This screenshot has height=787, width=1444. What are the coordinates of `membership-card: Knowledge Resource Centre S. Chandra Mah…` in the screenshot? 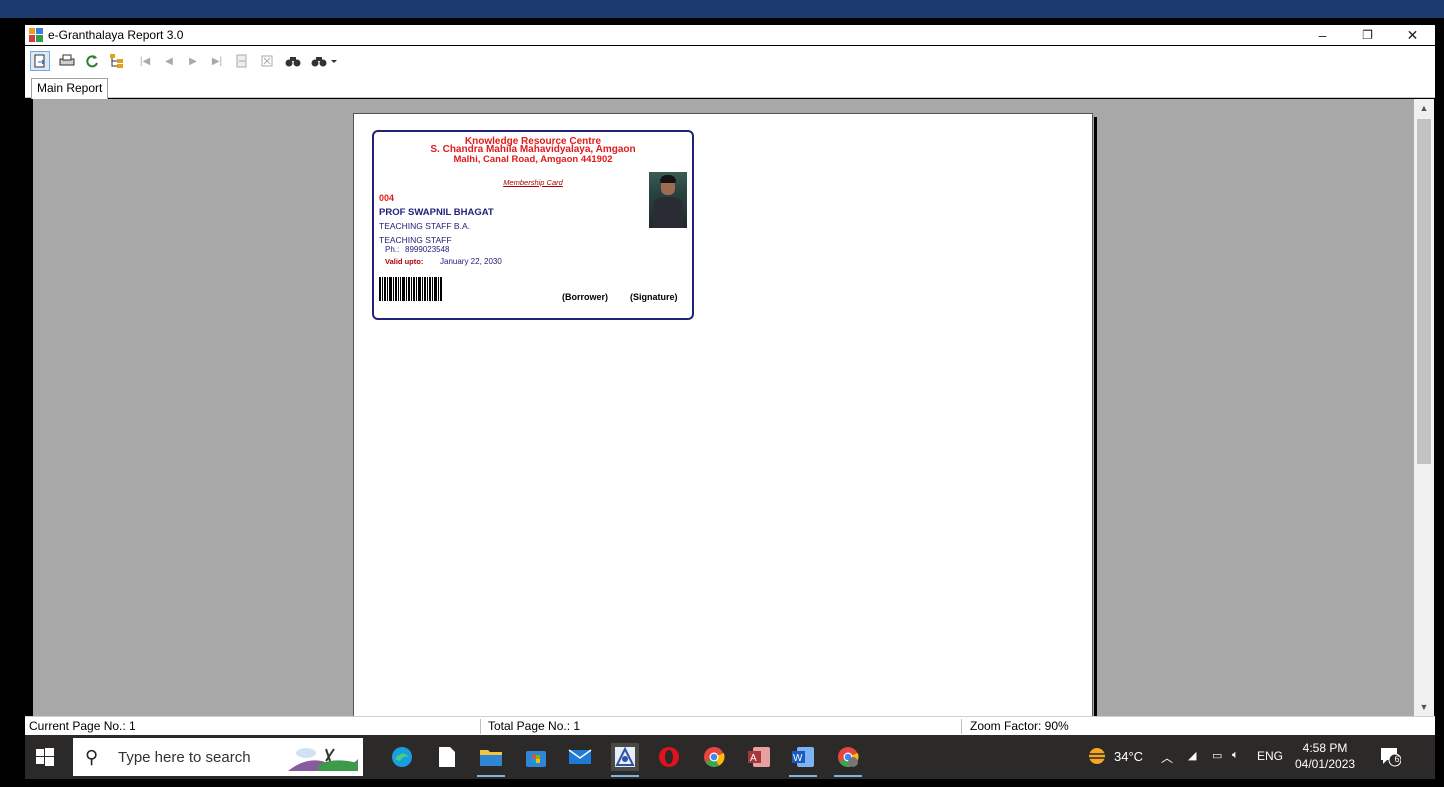 It's located at (533, 225).